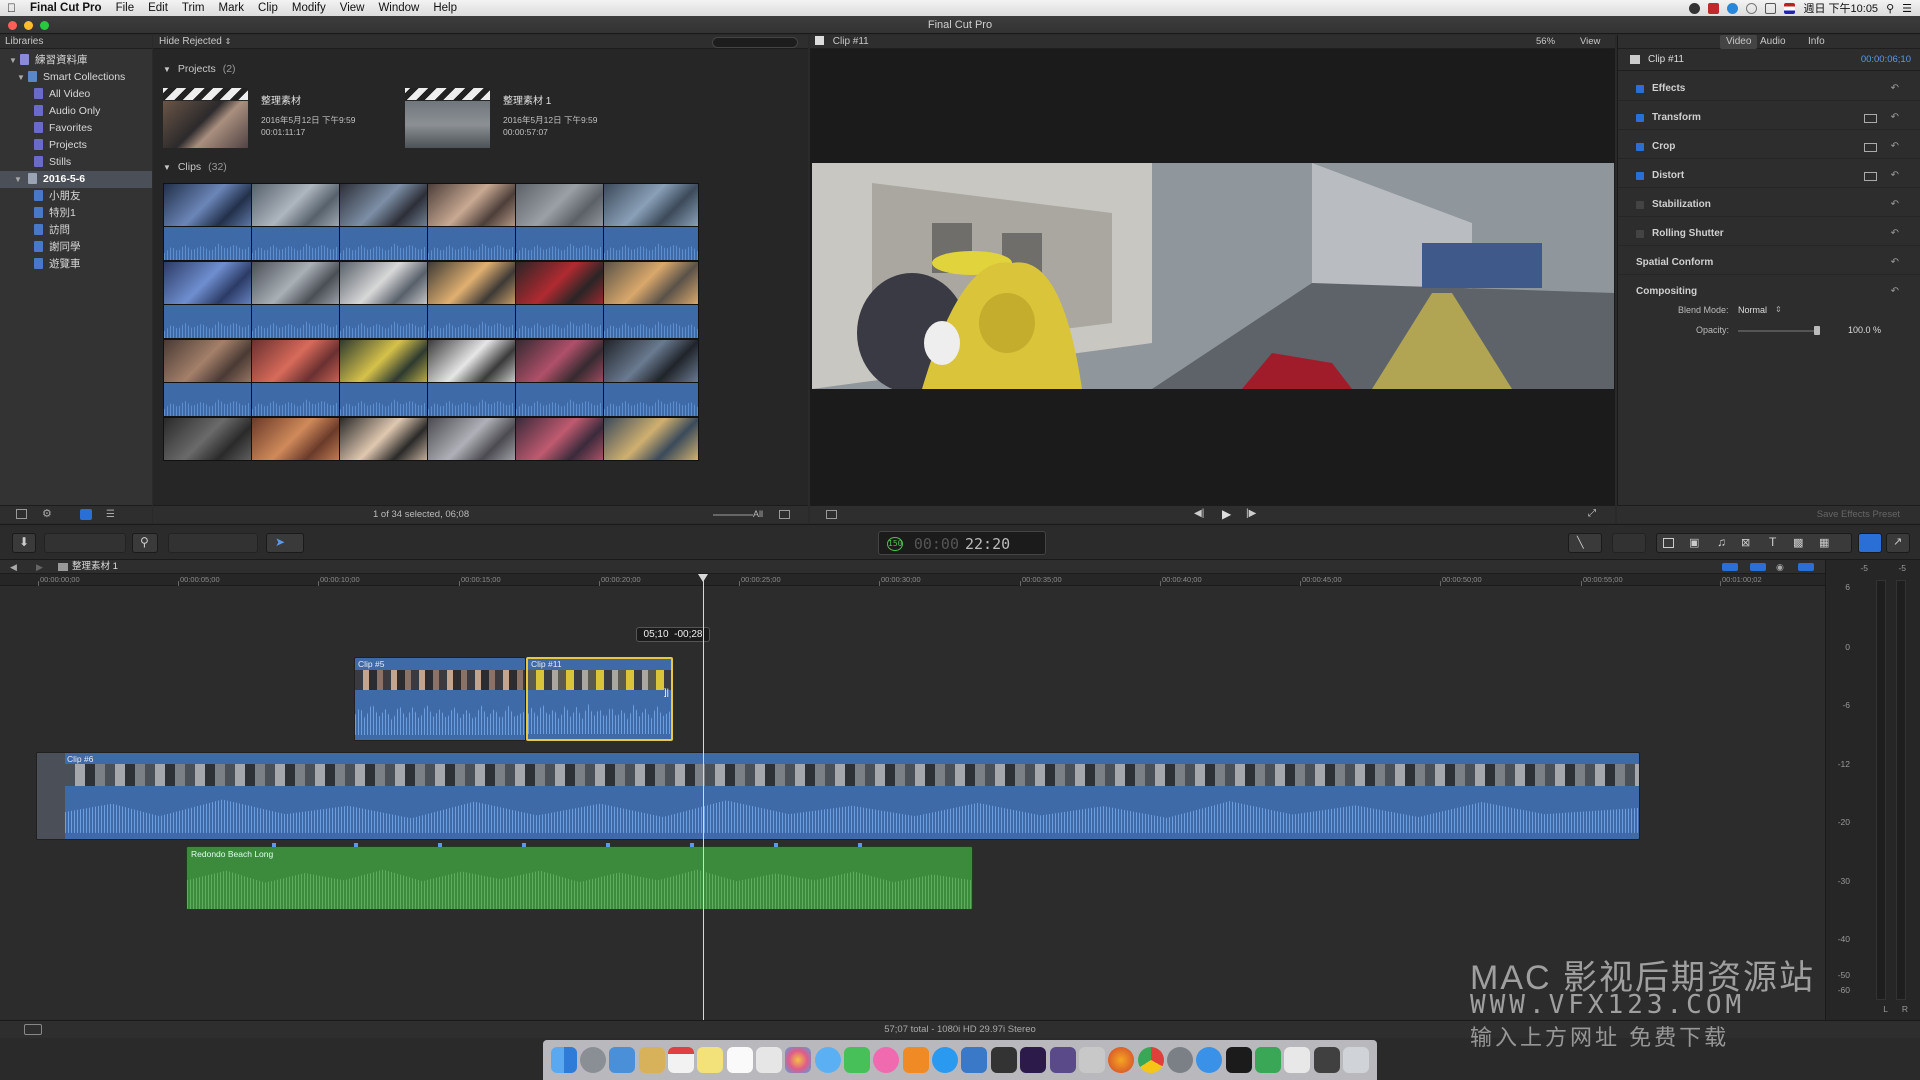 This screenshot has width=1920, height=1080. Describe the element at coordinates (1629, 543) in the screenshot. I see `enhancements-button` at that location.